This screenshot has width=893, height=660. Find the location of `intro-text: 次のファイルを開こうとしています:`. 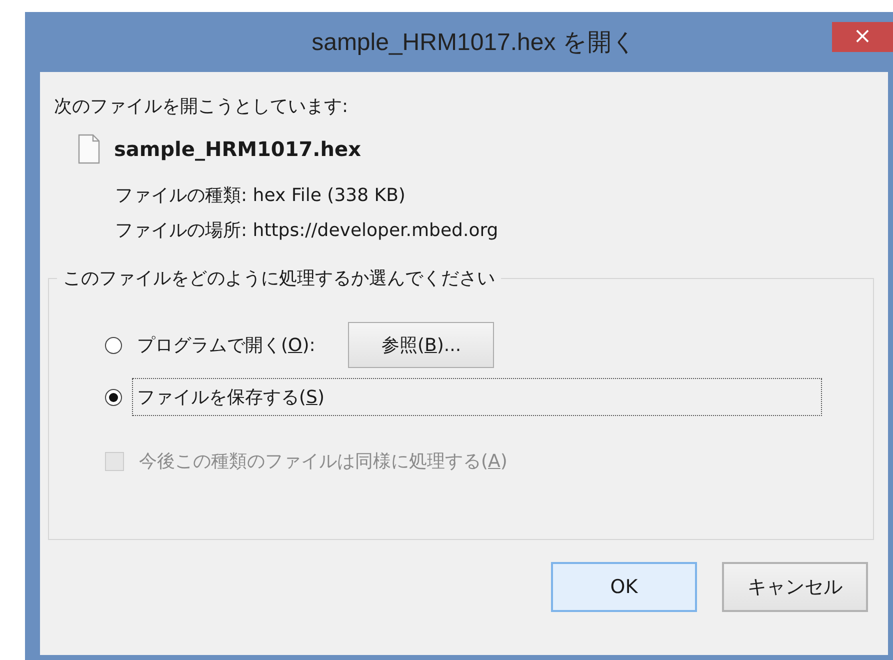

intro-text: 次のファイルを開こうとしています: is located at coordinates (202, 106).